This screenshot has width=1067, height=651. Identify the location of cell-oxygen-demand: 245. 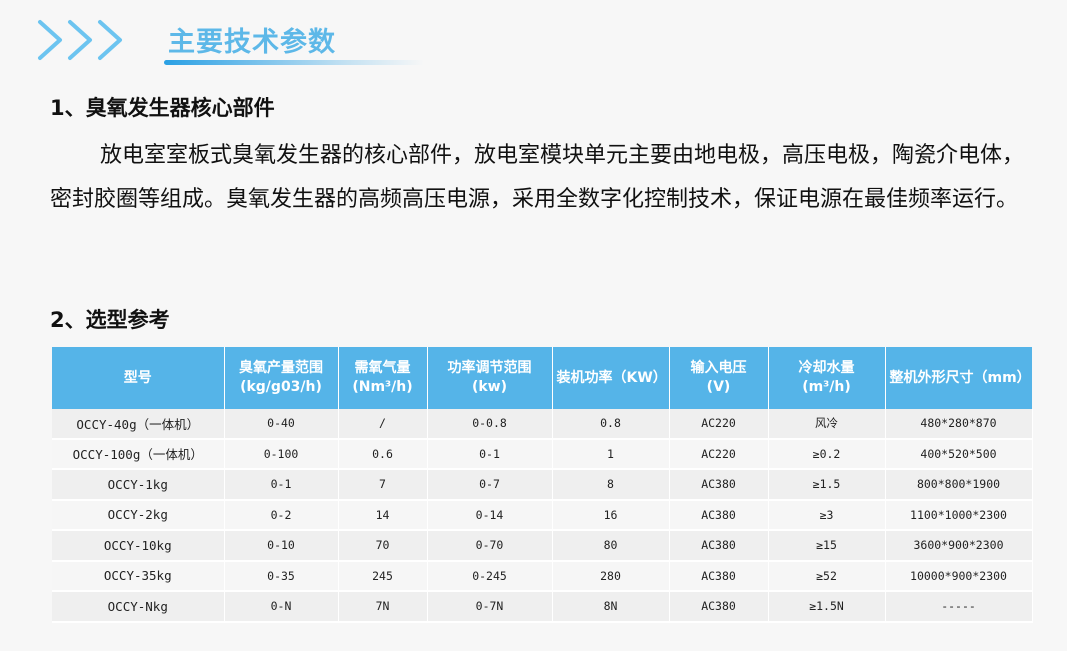
(383, 576).